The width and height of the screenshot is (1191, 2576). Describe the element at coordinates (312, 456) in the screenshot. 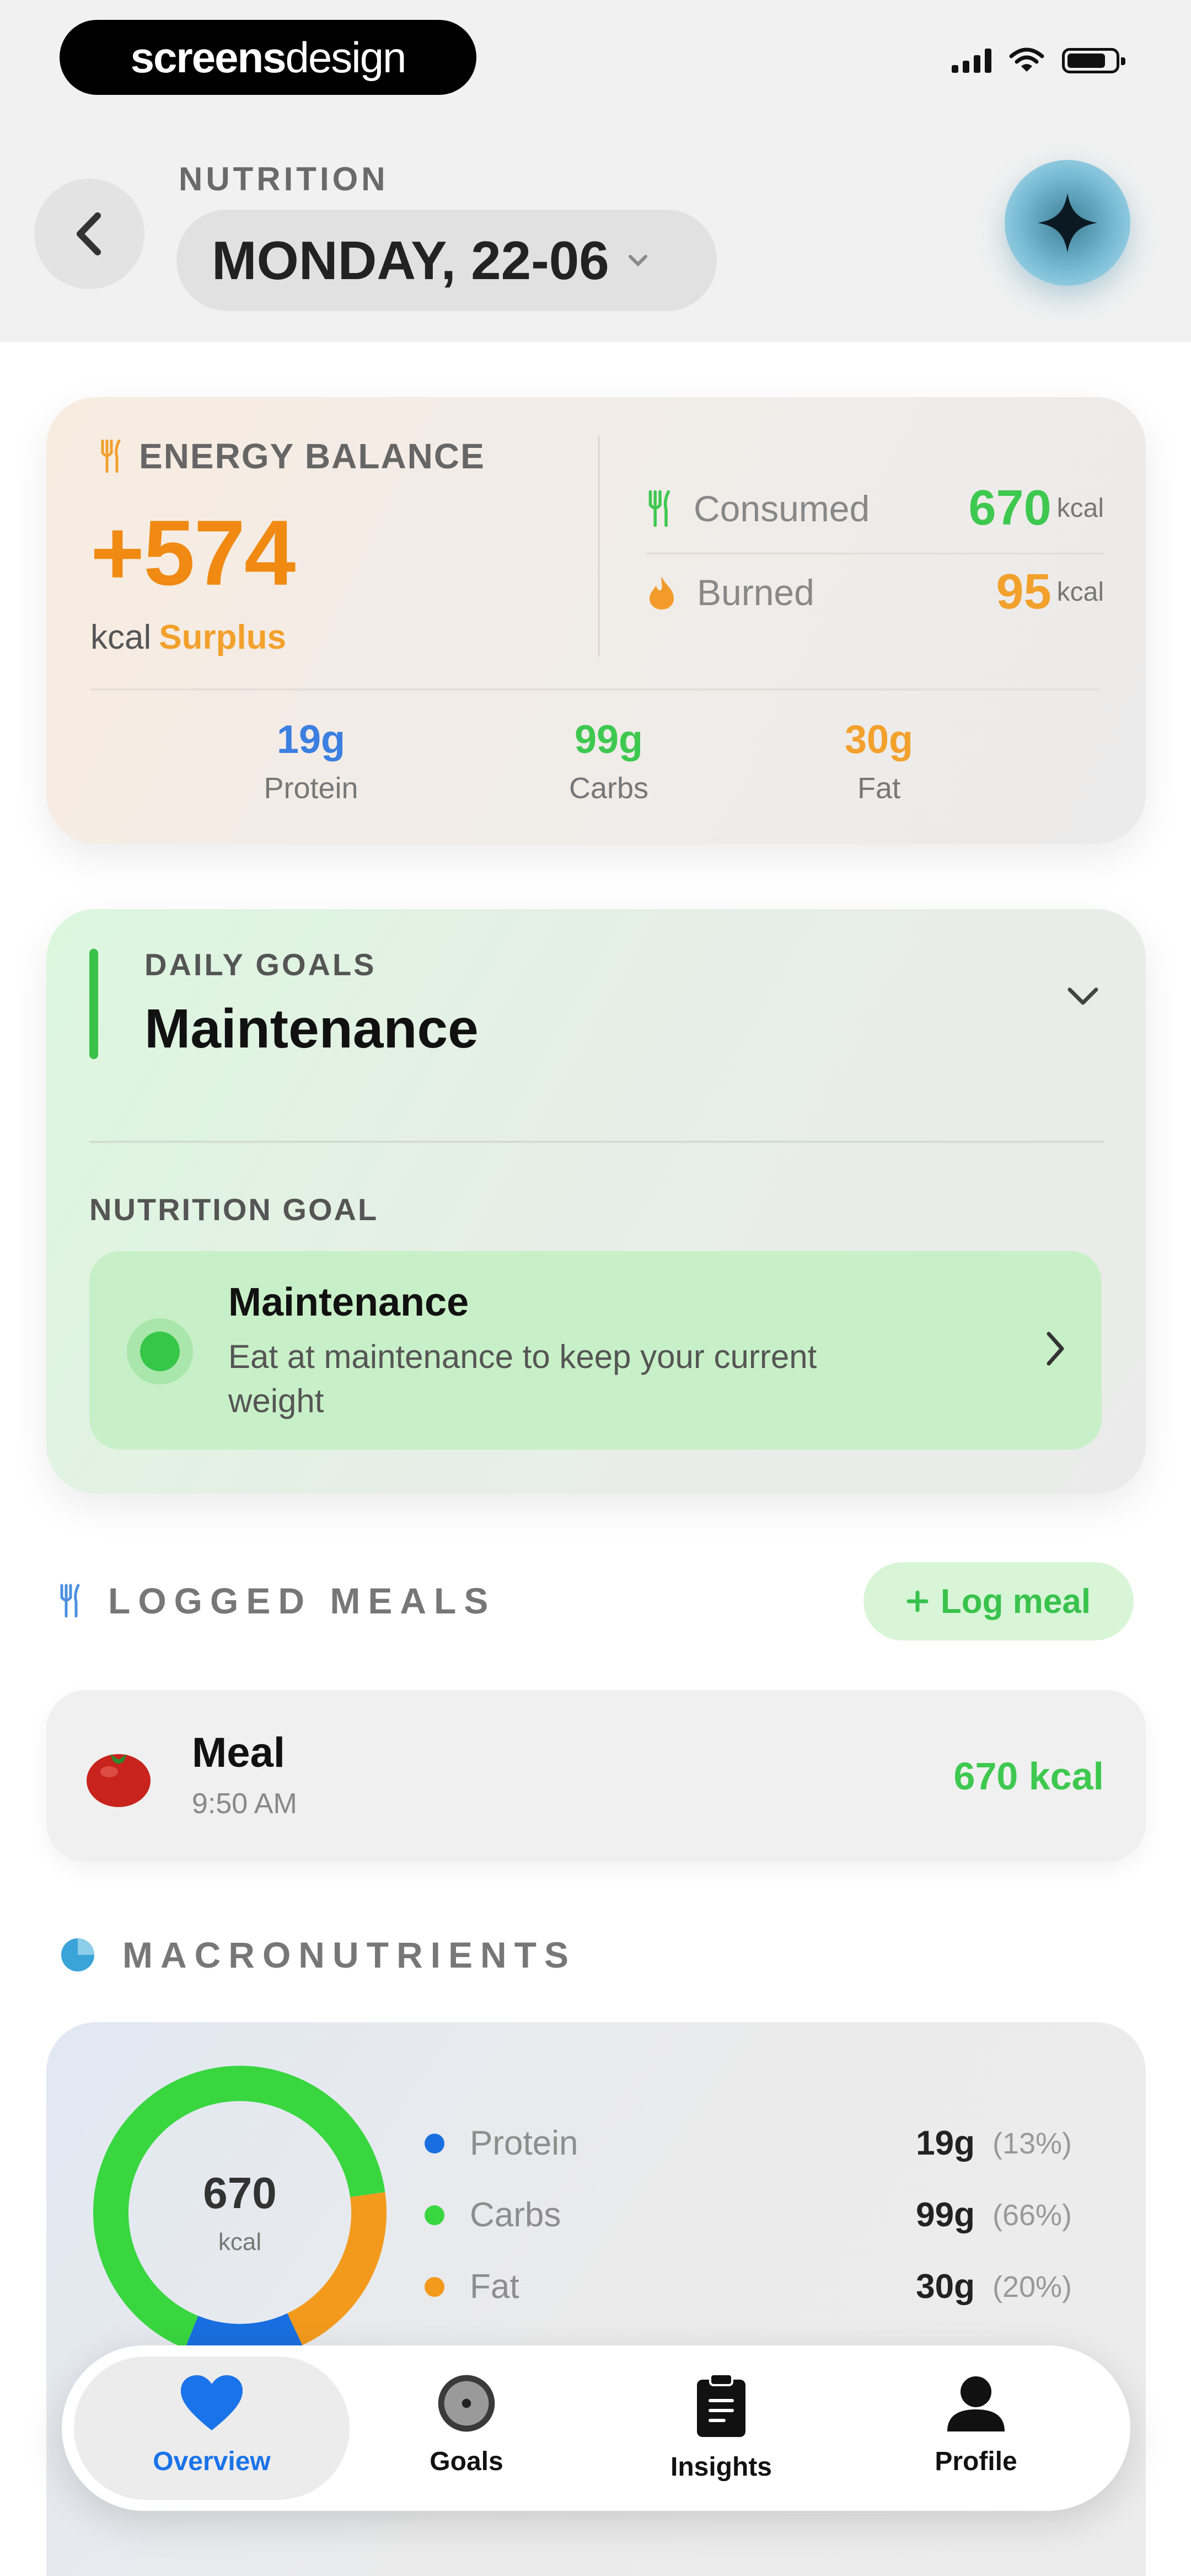

I see `energy-balance-title: ENERGY BALANCE` at that location.